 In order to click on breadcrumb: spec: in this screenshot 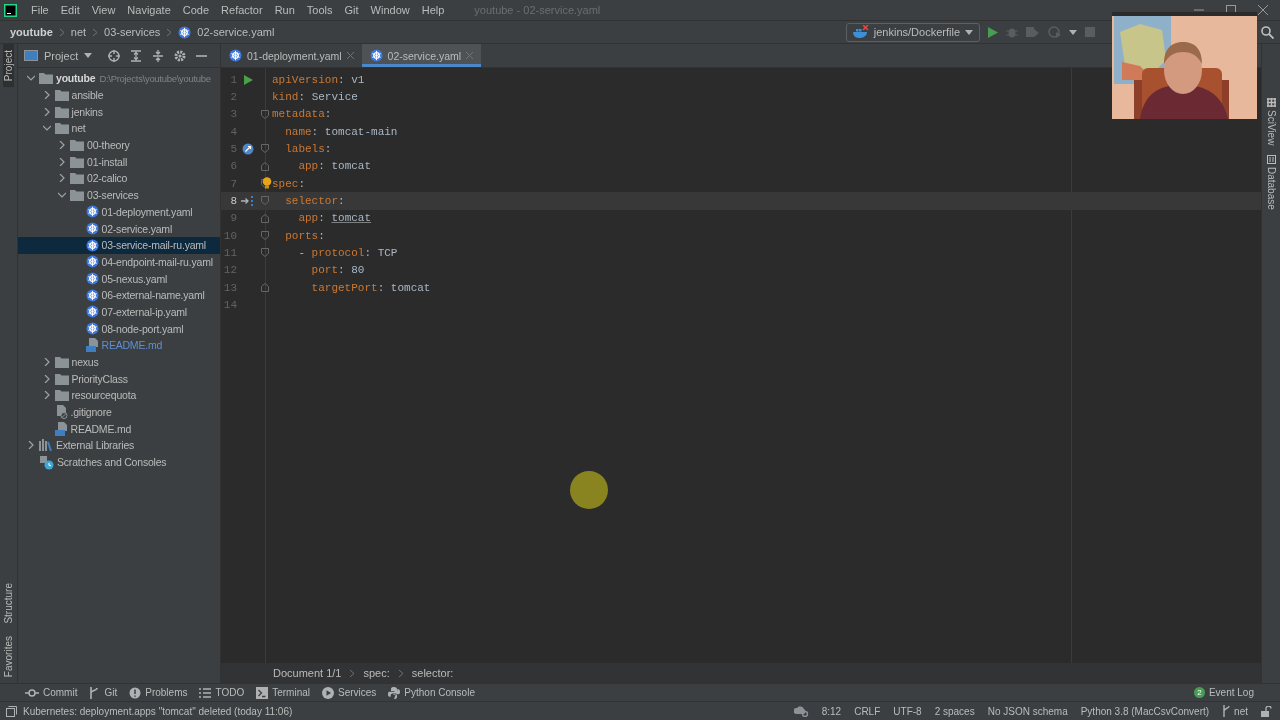, I will do `click(376, 673)`.